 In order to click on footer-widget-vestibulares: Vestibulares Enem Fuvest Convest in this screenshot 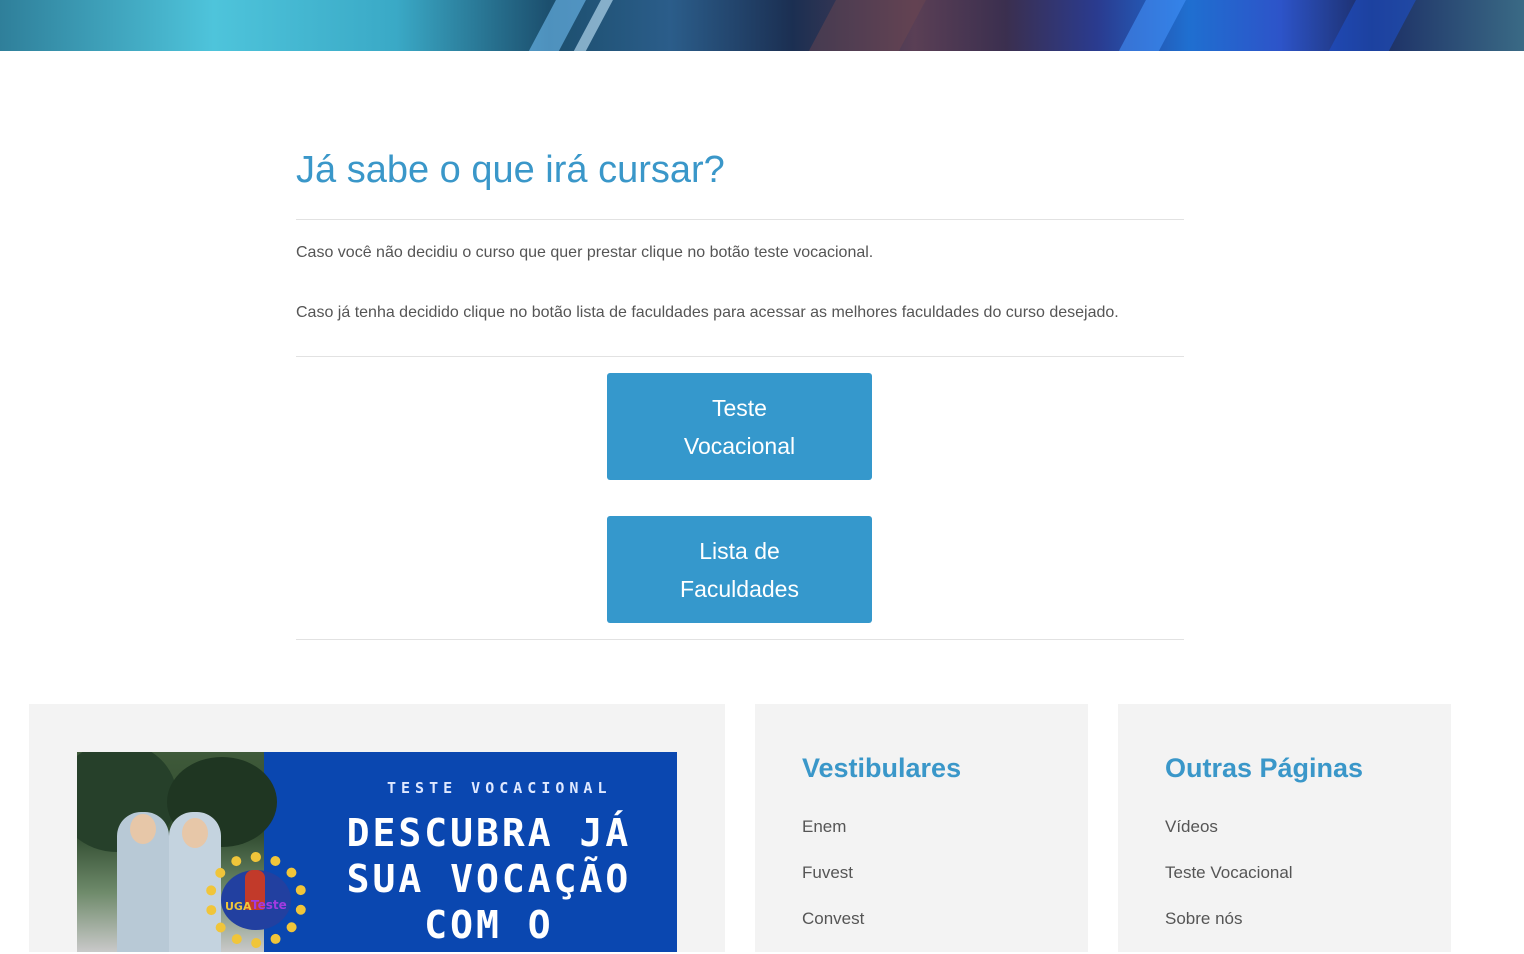, I will do `click(921, 828)`.